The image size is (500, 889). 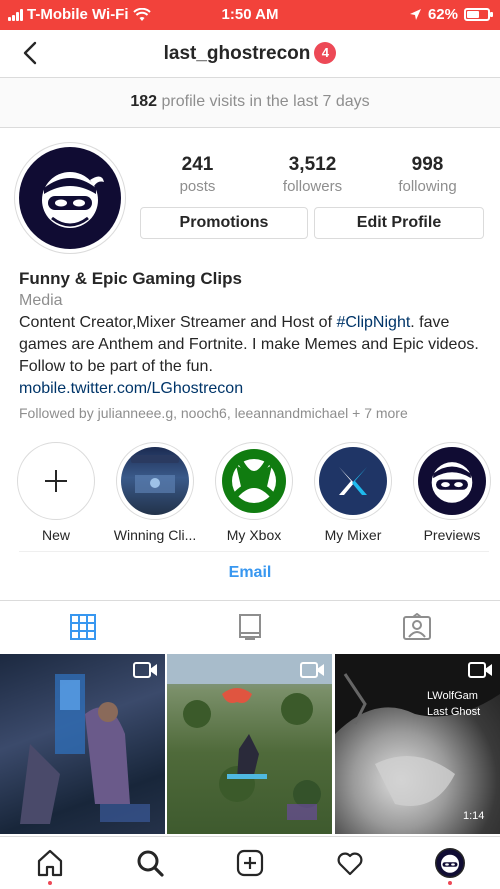 I want to click on profile-avatar, so click(x=70, y=198).